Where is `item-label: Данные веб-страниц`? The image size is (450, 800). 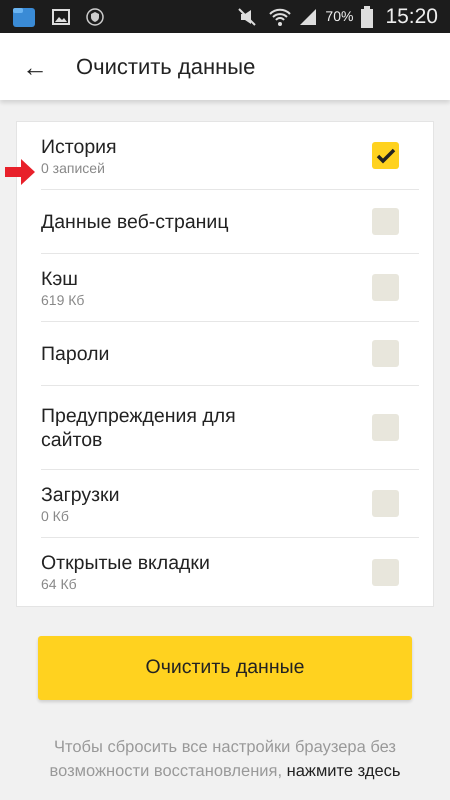
item-label: Данные веб-страниц is located at coordinates (135, 222).